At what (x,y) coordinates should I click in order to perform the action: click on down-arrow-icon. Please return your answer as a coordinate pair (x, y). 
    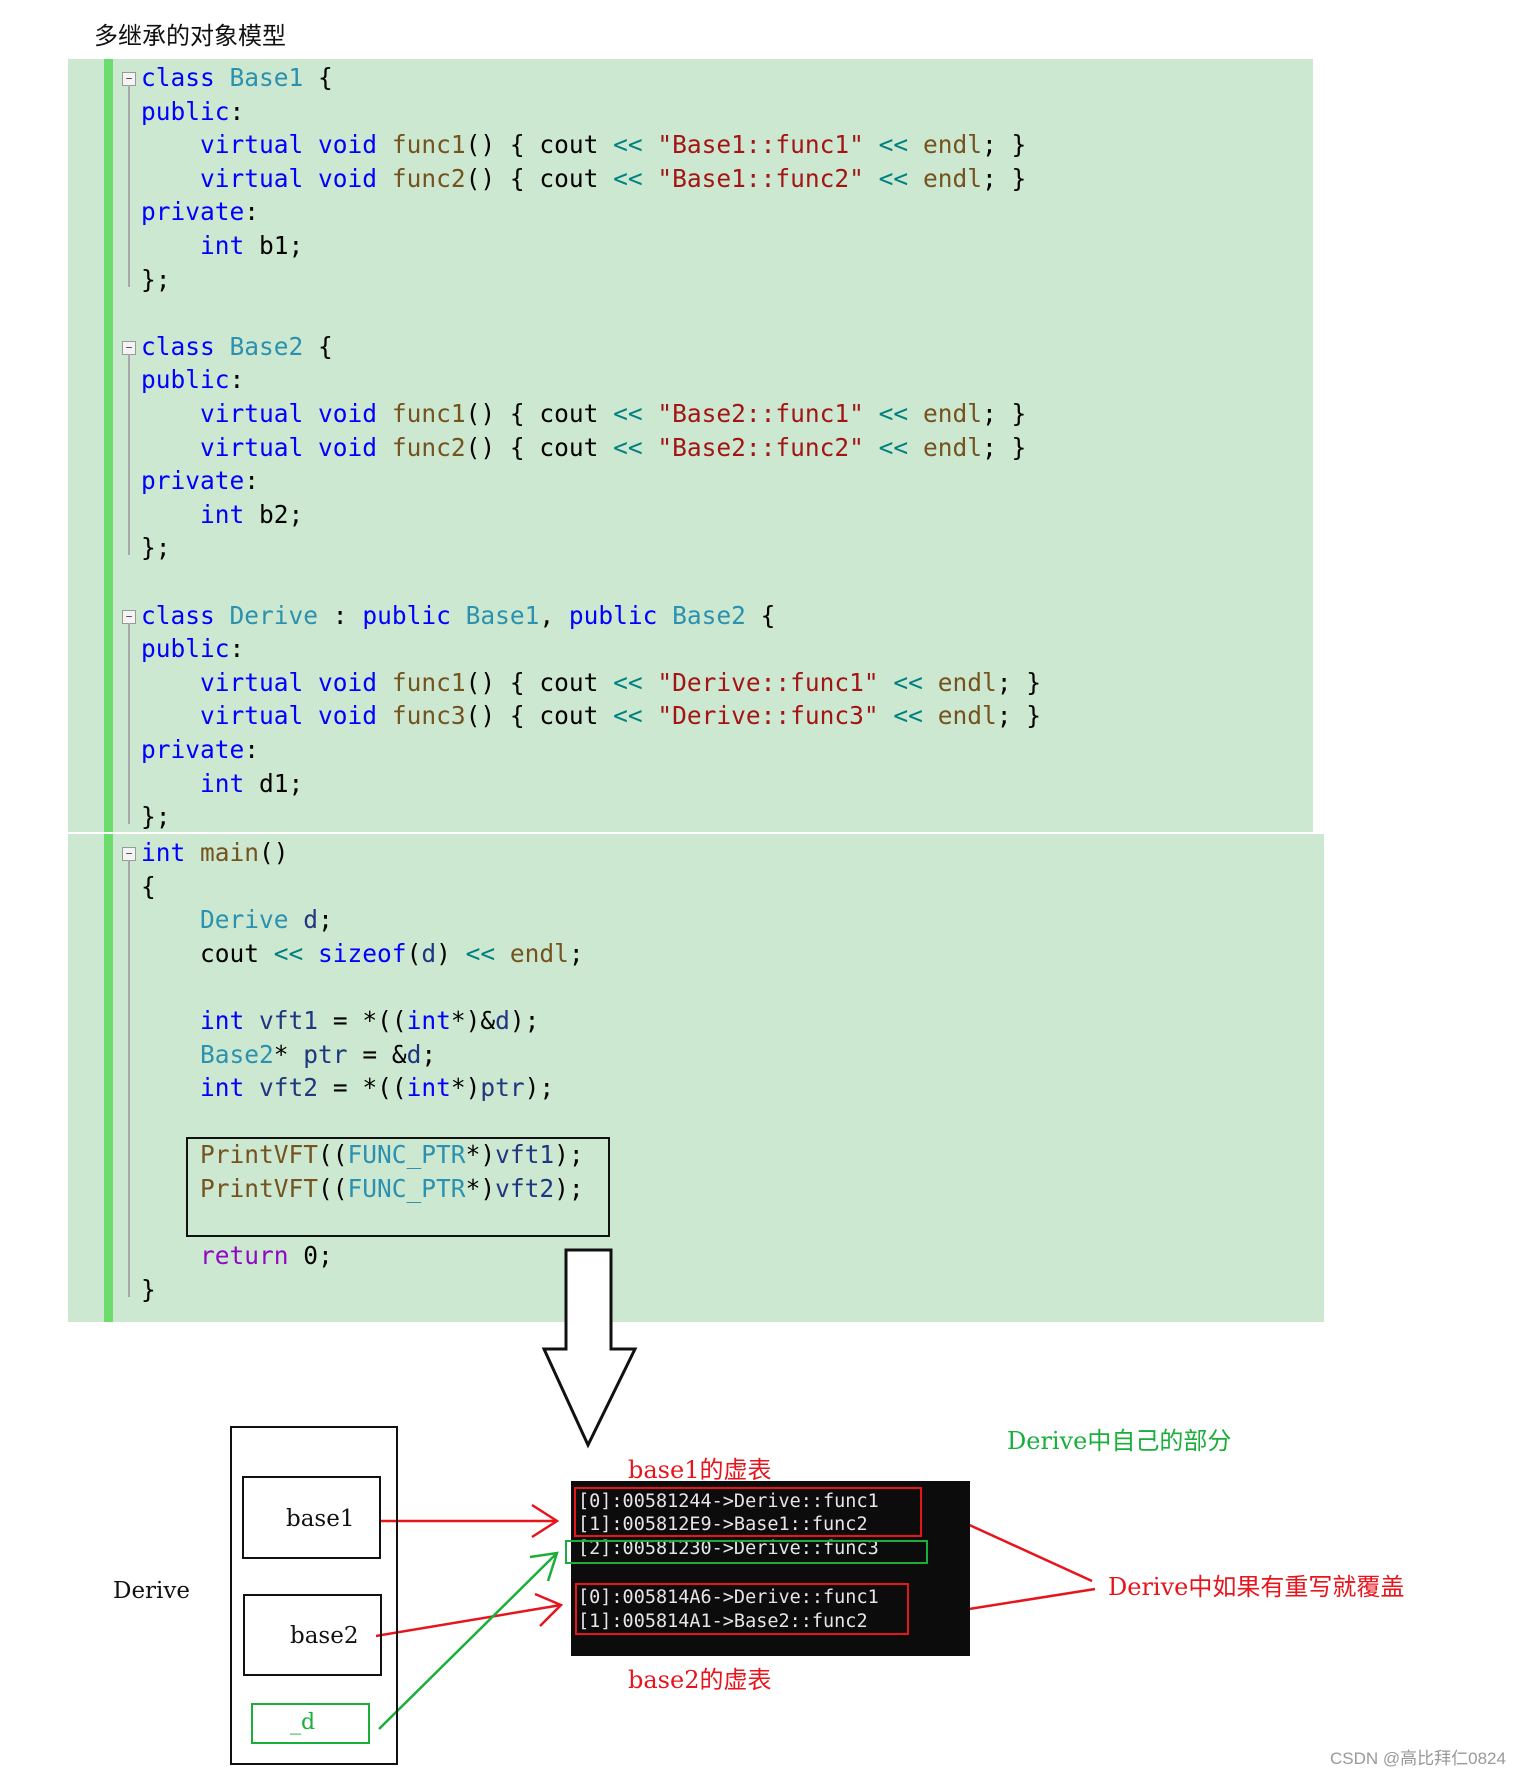
    Looking at the image, I should click on (589, 1348).